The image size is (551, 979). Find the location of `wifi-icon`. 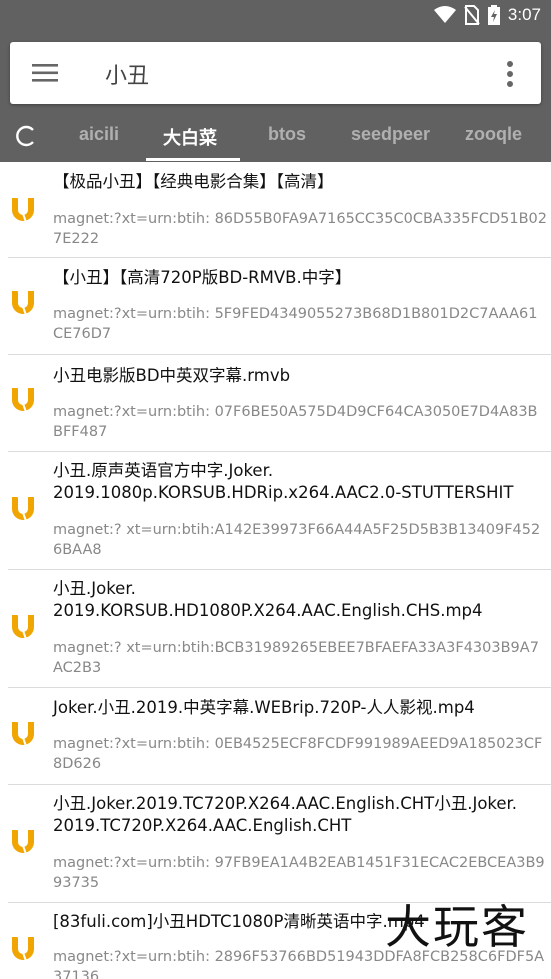

wifi-icon is located at coordinates (444, 14).